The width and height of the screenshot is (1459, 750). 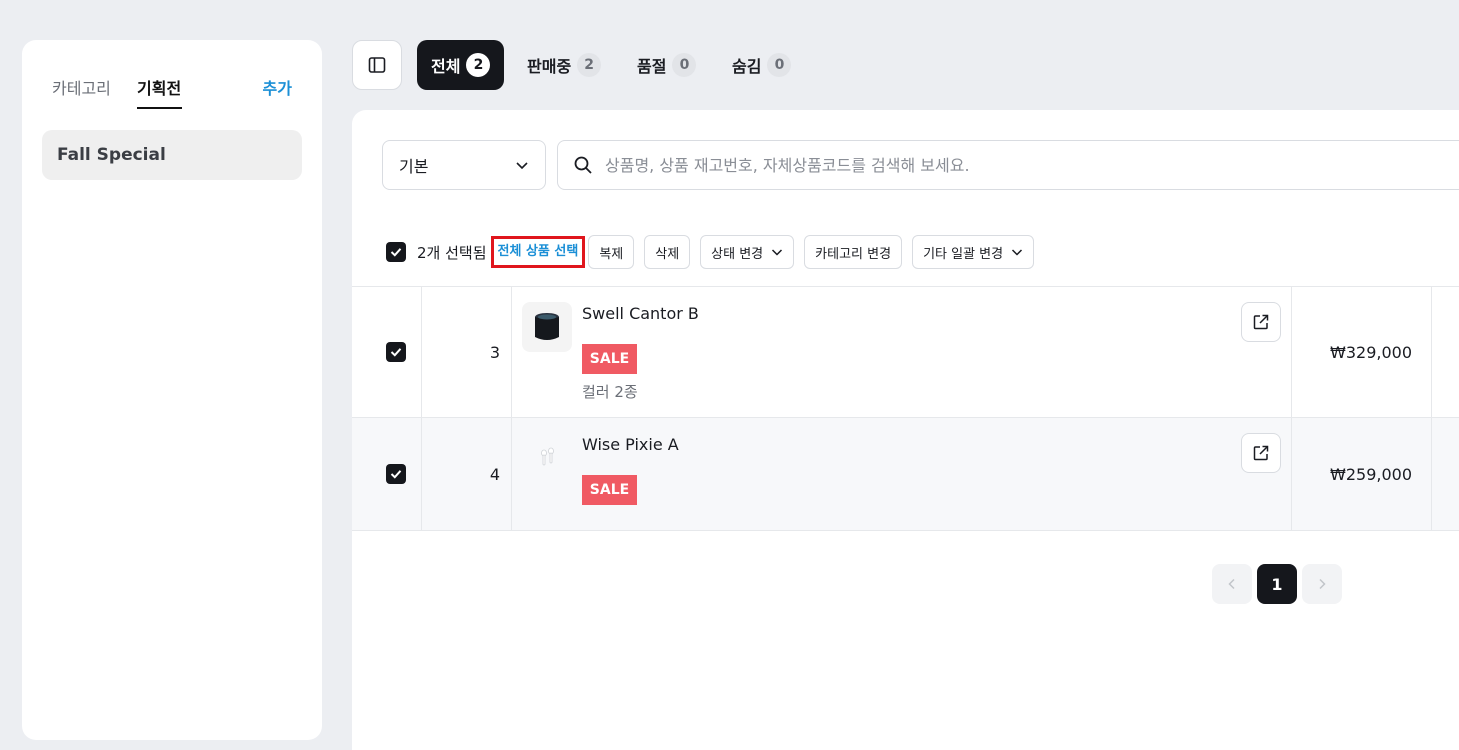 I want to click on filter-select: 기본, so click(x=464, y=165).